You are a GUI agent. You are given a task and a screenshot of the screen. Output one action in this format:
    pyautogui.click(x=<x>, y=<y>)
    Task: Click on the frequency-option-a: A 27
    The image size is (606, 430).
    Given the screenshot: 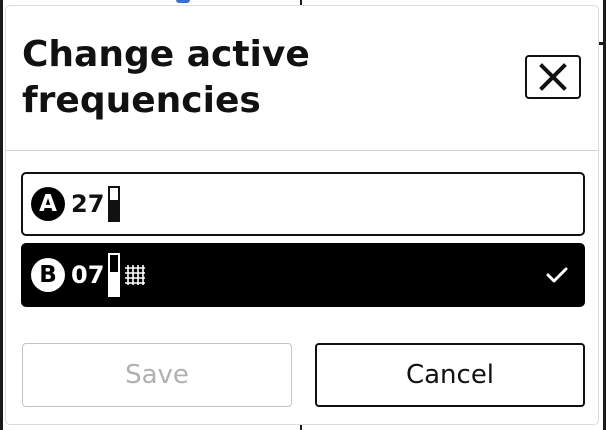 What is the action you would take?
    pyautogui.click(x=303, y=204)
    